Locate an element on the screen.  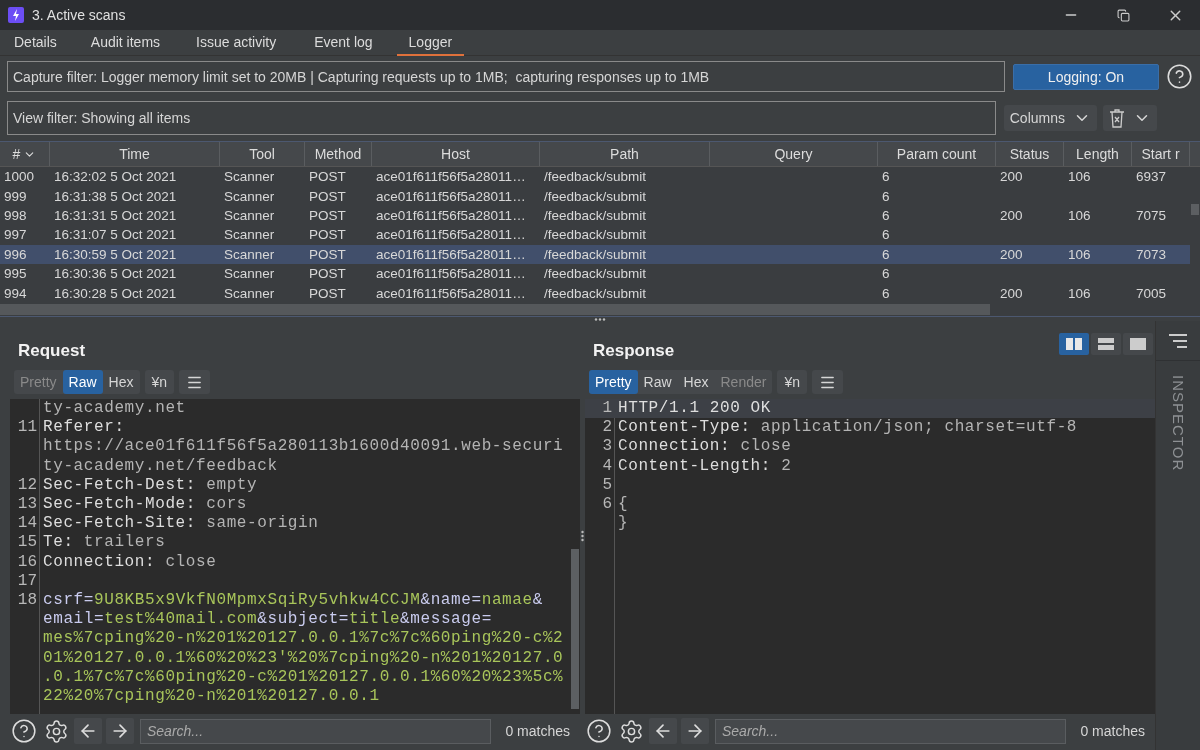
table-cell-text: 7005 is located at coordinates (1151, 293).